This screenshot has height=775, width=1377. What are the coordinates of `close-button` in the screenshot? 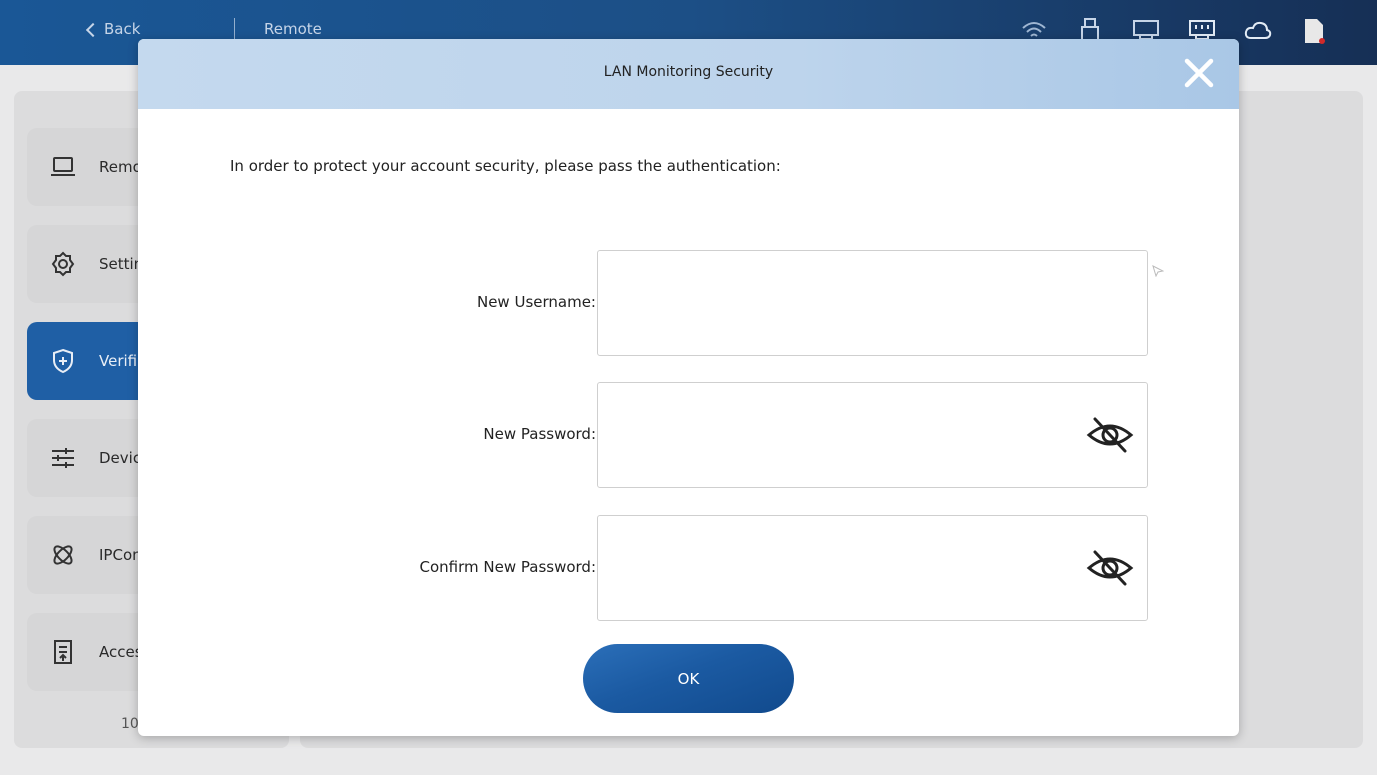 It's located at (1199, 73).